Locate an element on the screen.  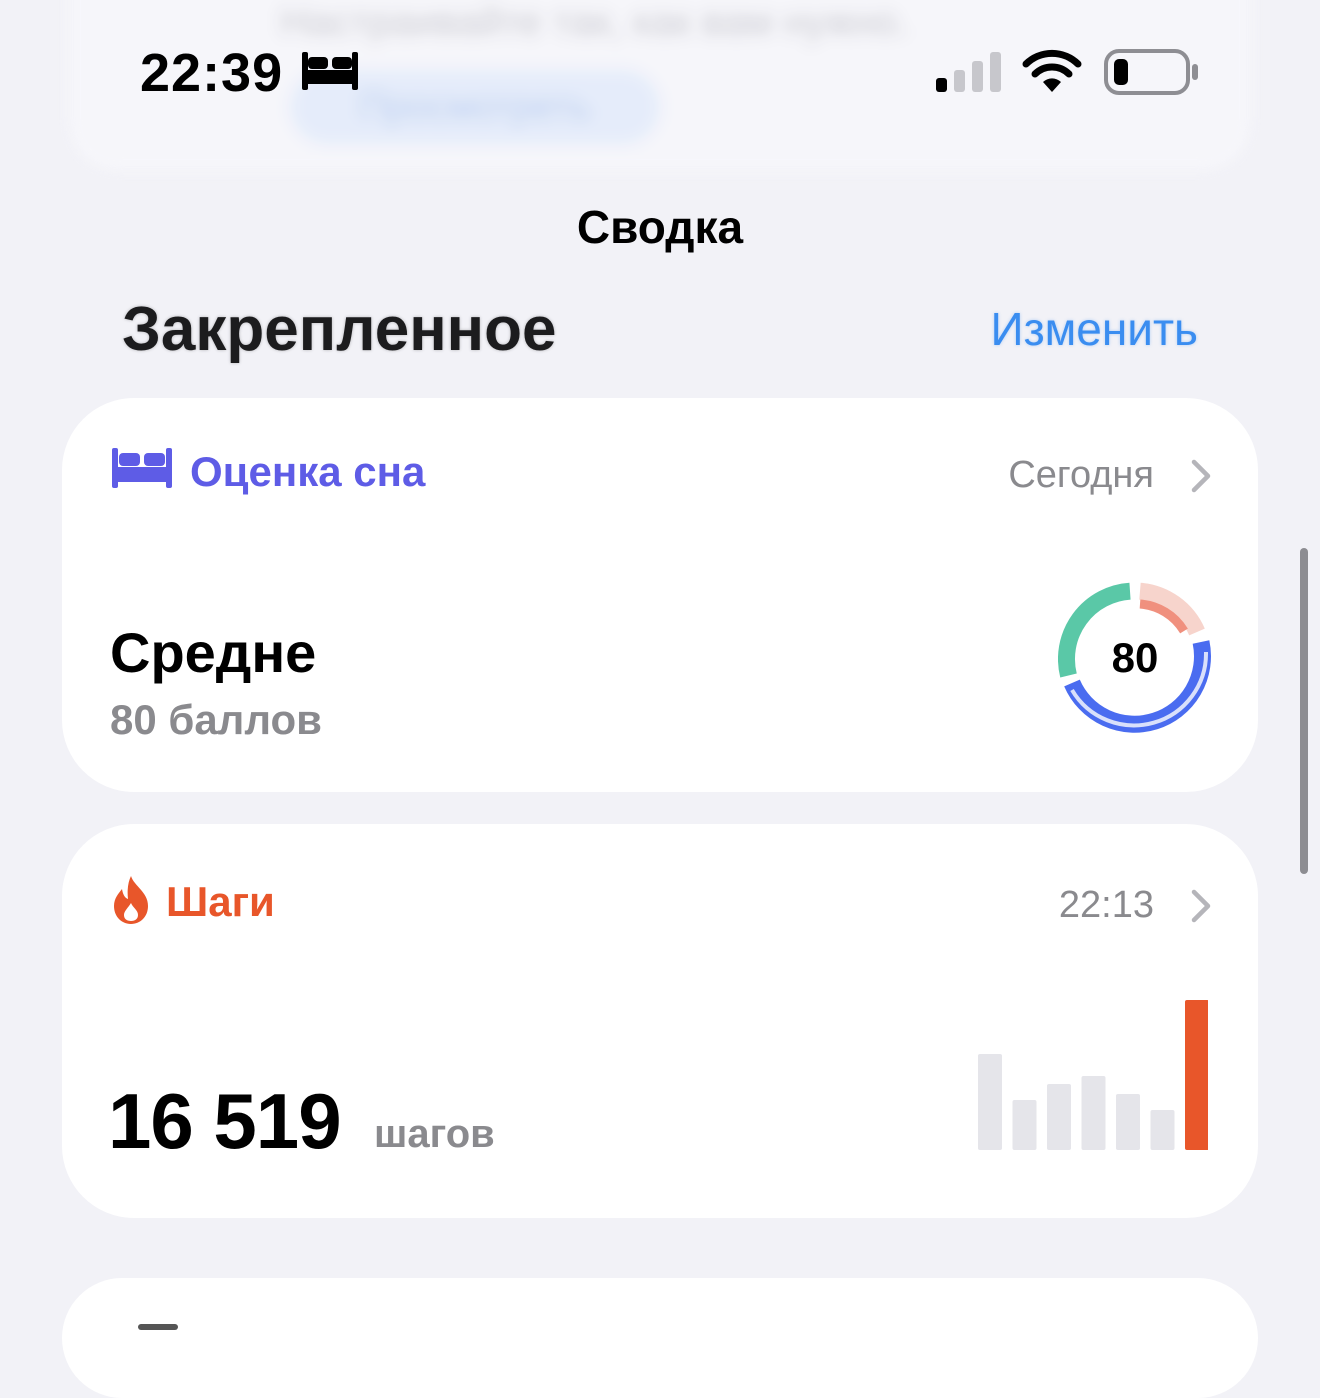
status-time: 22:39 is located at coordinates (212, 73).